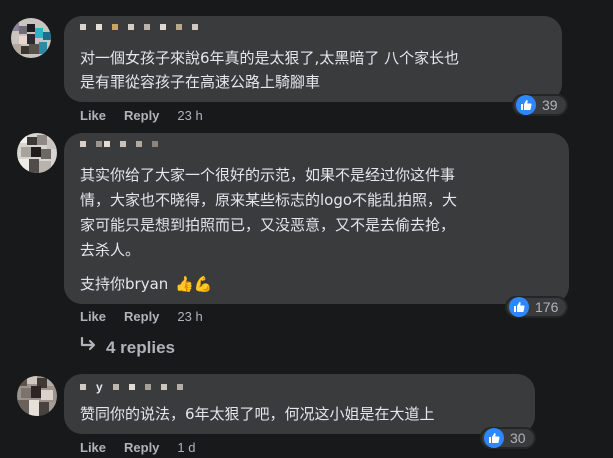  I want to click on replies-count-label: 4 replies, so click(140, 348).